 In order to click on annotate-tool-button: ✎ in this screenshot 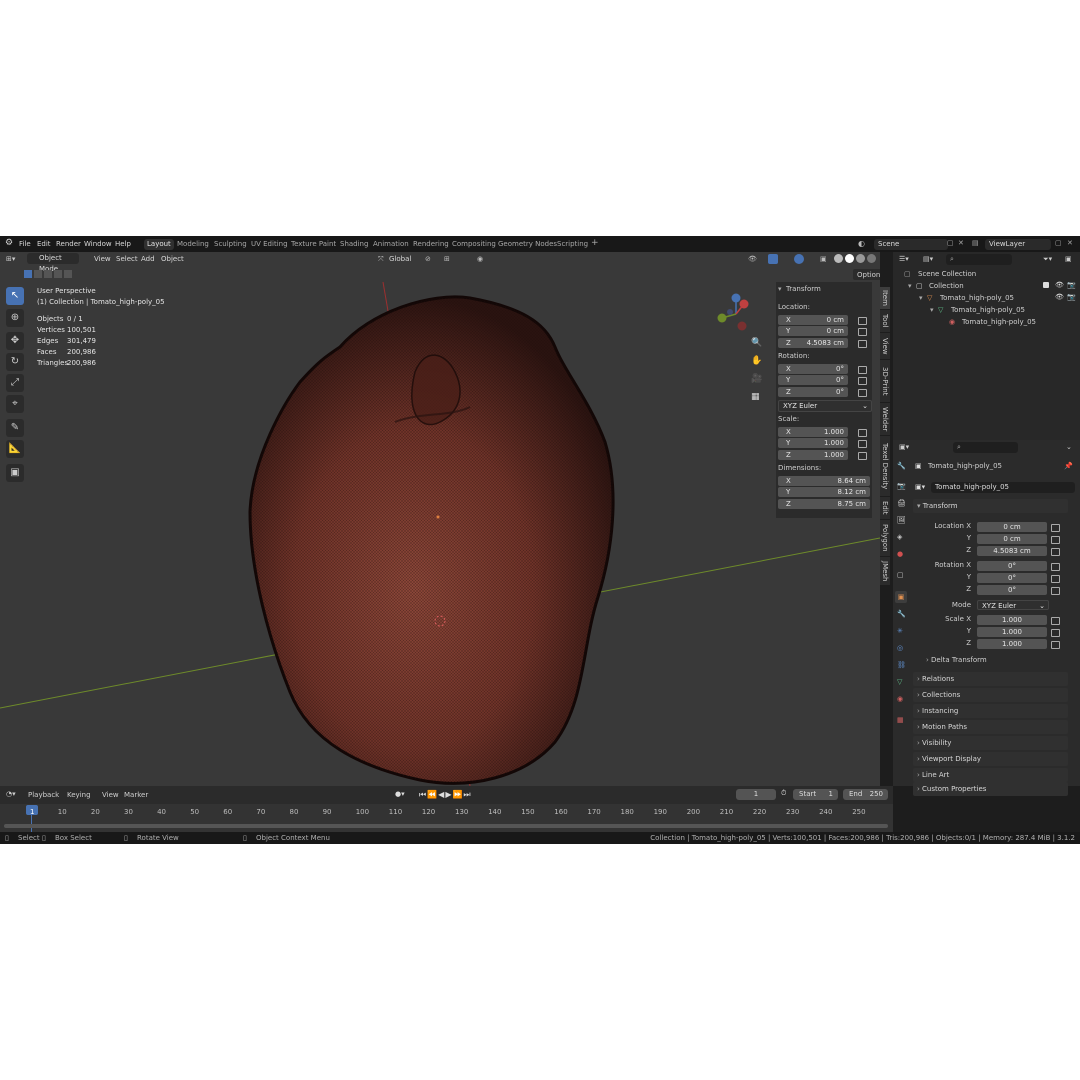, I will do `click(15, 428)`.